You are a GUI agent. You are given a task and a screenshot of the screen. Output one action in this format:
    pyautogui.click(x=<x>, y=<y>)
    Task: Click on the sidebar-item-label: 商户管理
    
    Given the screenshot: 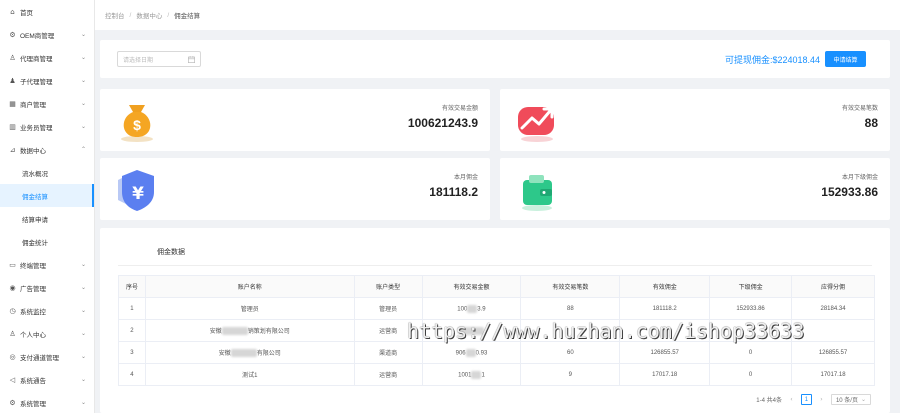 What is the action you would take?
    pyautogui.click(x=33, y=105)
    